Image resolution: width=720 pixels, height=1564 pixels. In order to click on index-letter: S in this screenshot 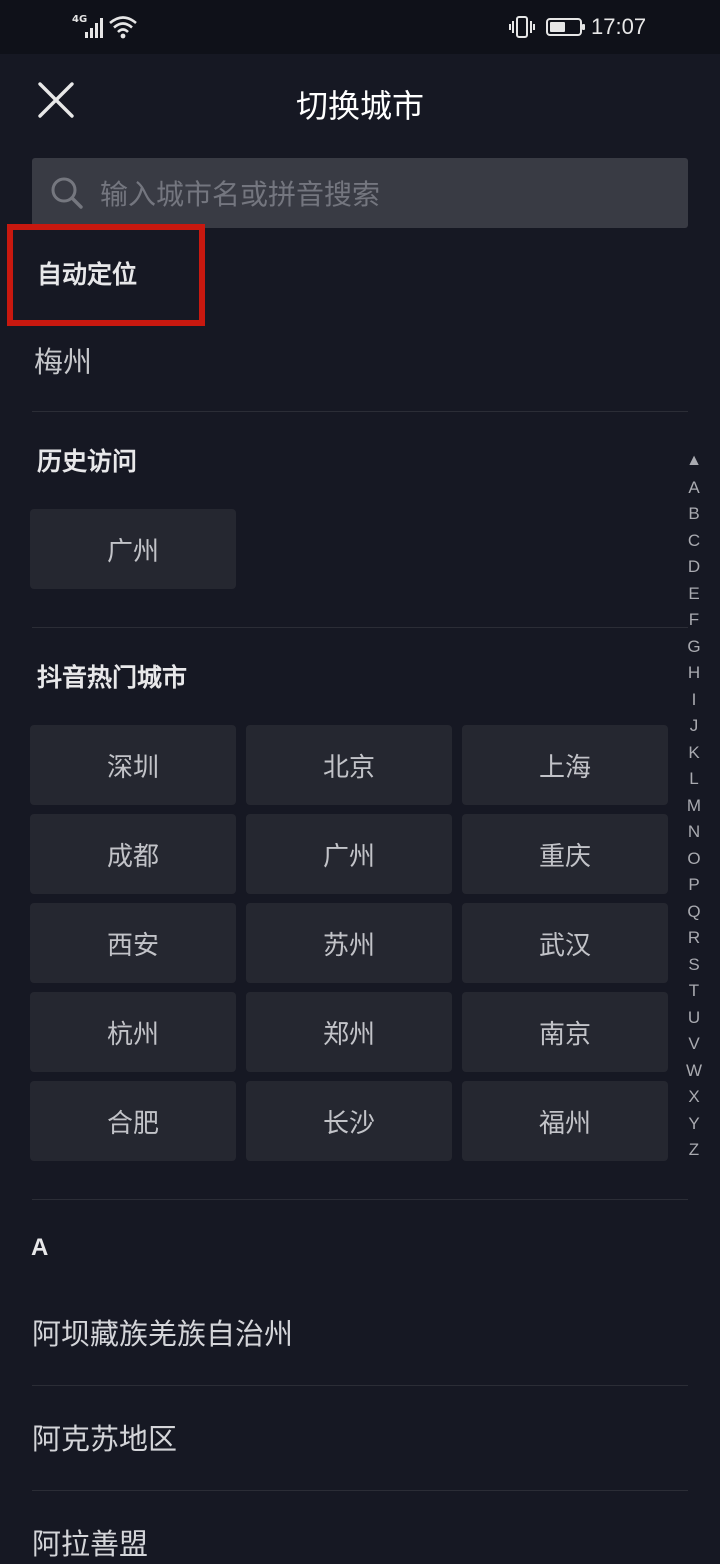, I will do `click(694, 965)`.